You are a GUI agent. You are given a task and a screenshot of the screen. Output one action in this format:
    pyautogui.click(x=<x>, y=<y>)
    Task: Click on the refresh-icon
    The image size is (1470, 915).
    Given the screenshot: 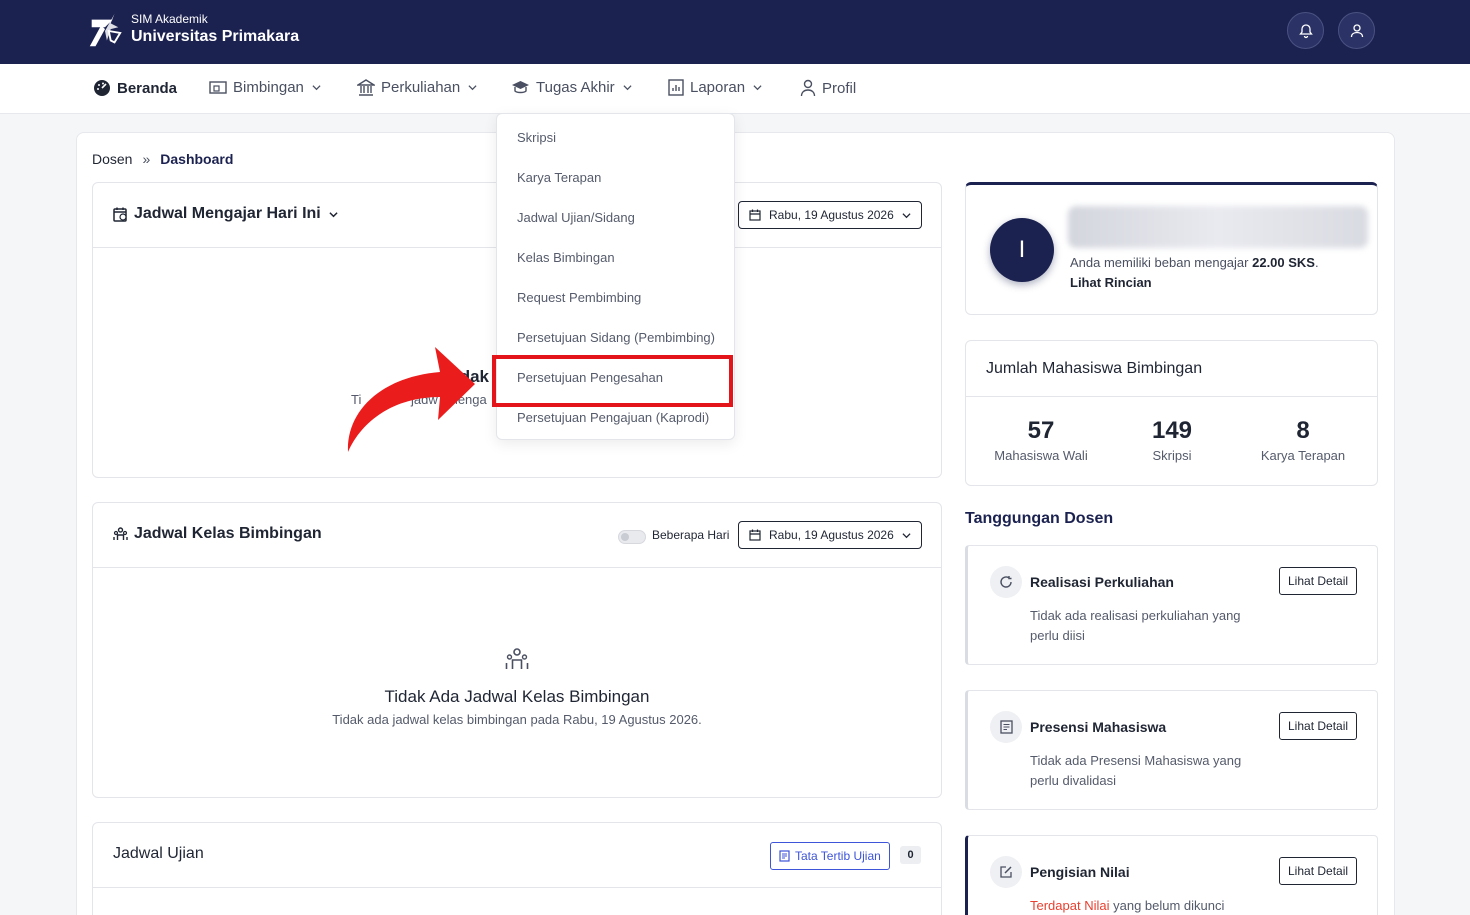 What is the action you would take?
    pyautogui.click(x=1006, y=582)
    